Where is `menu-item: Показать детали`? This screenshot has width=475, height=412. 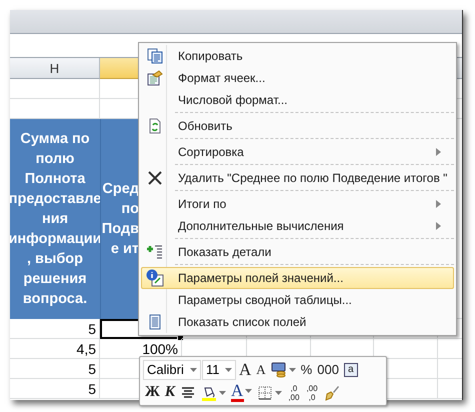 menu-item: Показать детали is located at coordinates (297, 252).